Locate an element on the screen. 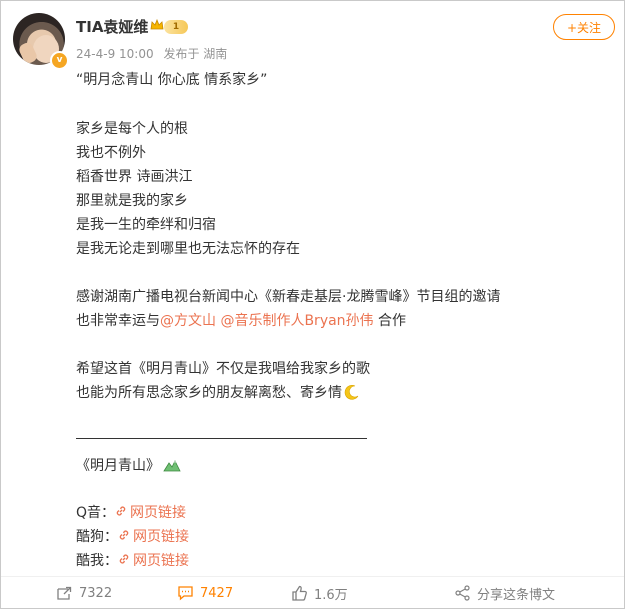  music-link-row: 酷我： 网页链接 is located at coordinates (132, 561).